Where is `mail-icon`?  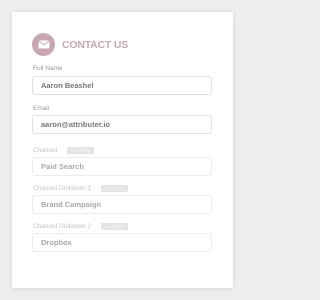
mail-icon is located at coordinates (43, 44).